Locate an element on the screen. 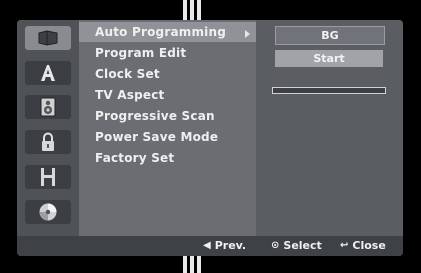 The height and width of the screenshot is (273, 421). close-label: Close is located at coordinates (369, 245).